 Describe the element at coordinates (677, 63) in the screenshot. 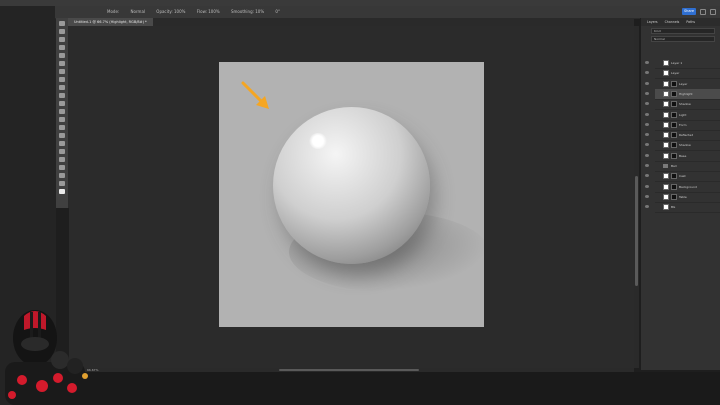

I see `layer-name: Layer 1` at that location.